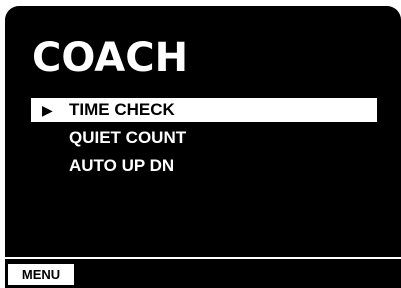 The height and width of the screenshot is (288, 401). I want to click on menu-item-quiet-count: QUIET COUNT, so click(204, 138).